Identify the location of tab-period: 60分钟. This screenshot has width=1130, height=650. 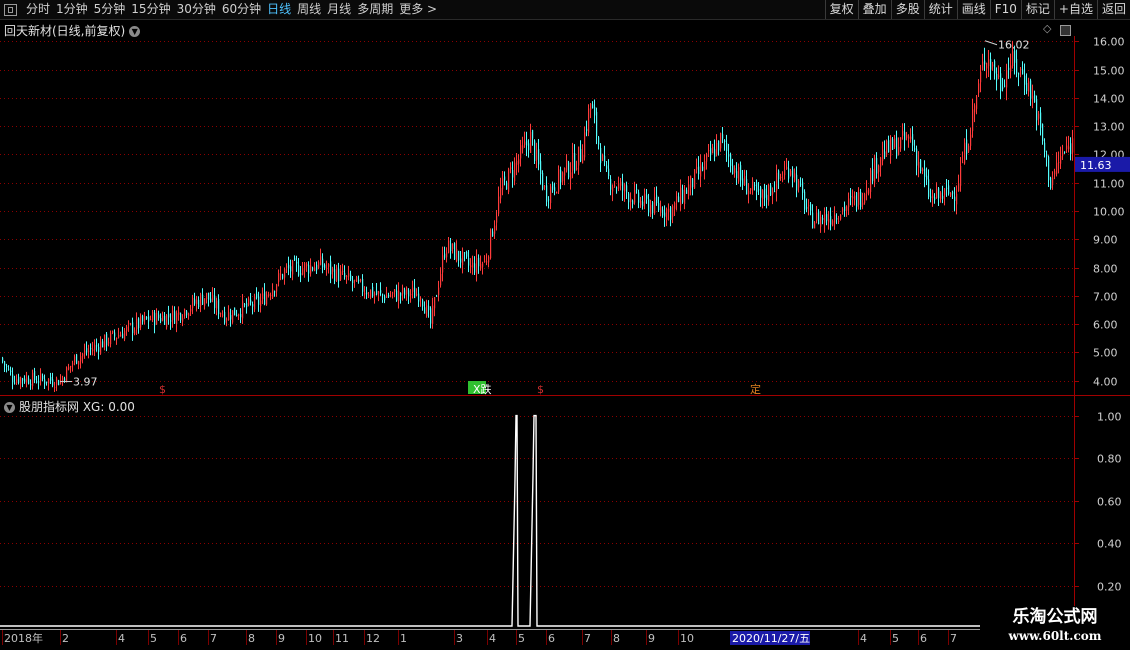
(241, 9).